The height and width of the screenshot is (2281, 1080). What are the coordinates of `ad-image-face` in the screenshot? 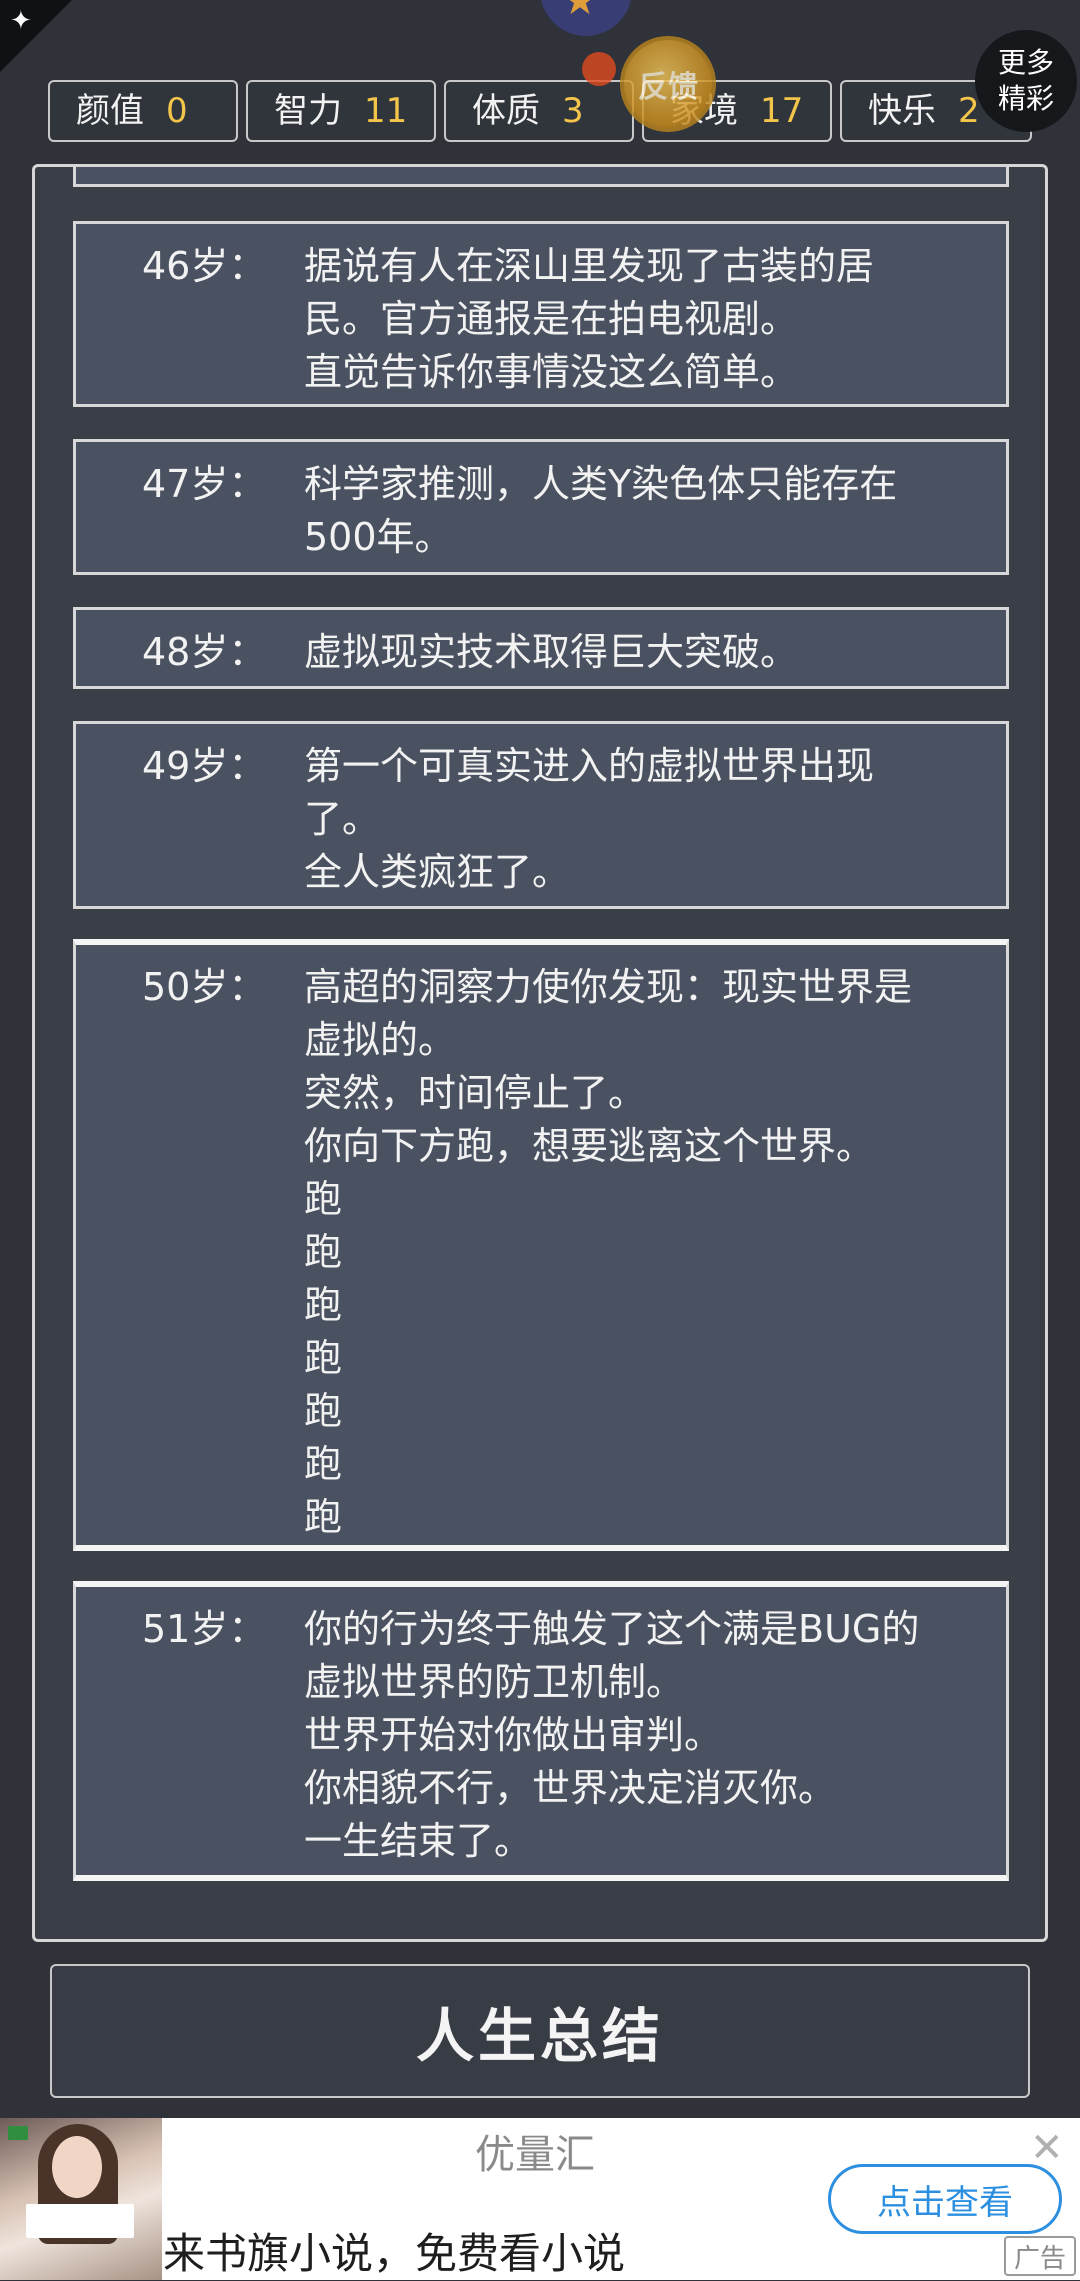 It's located at (77, 2167).